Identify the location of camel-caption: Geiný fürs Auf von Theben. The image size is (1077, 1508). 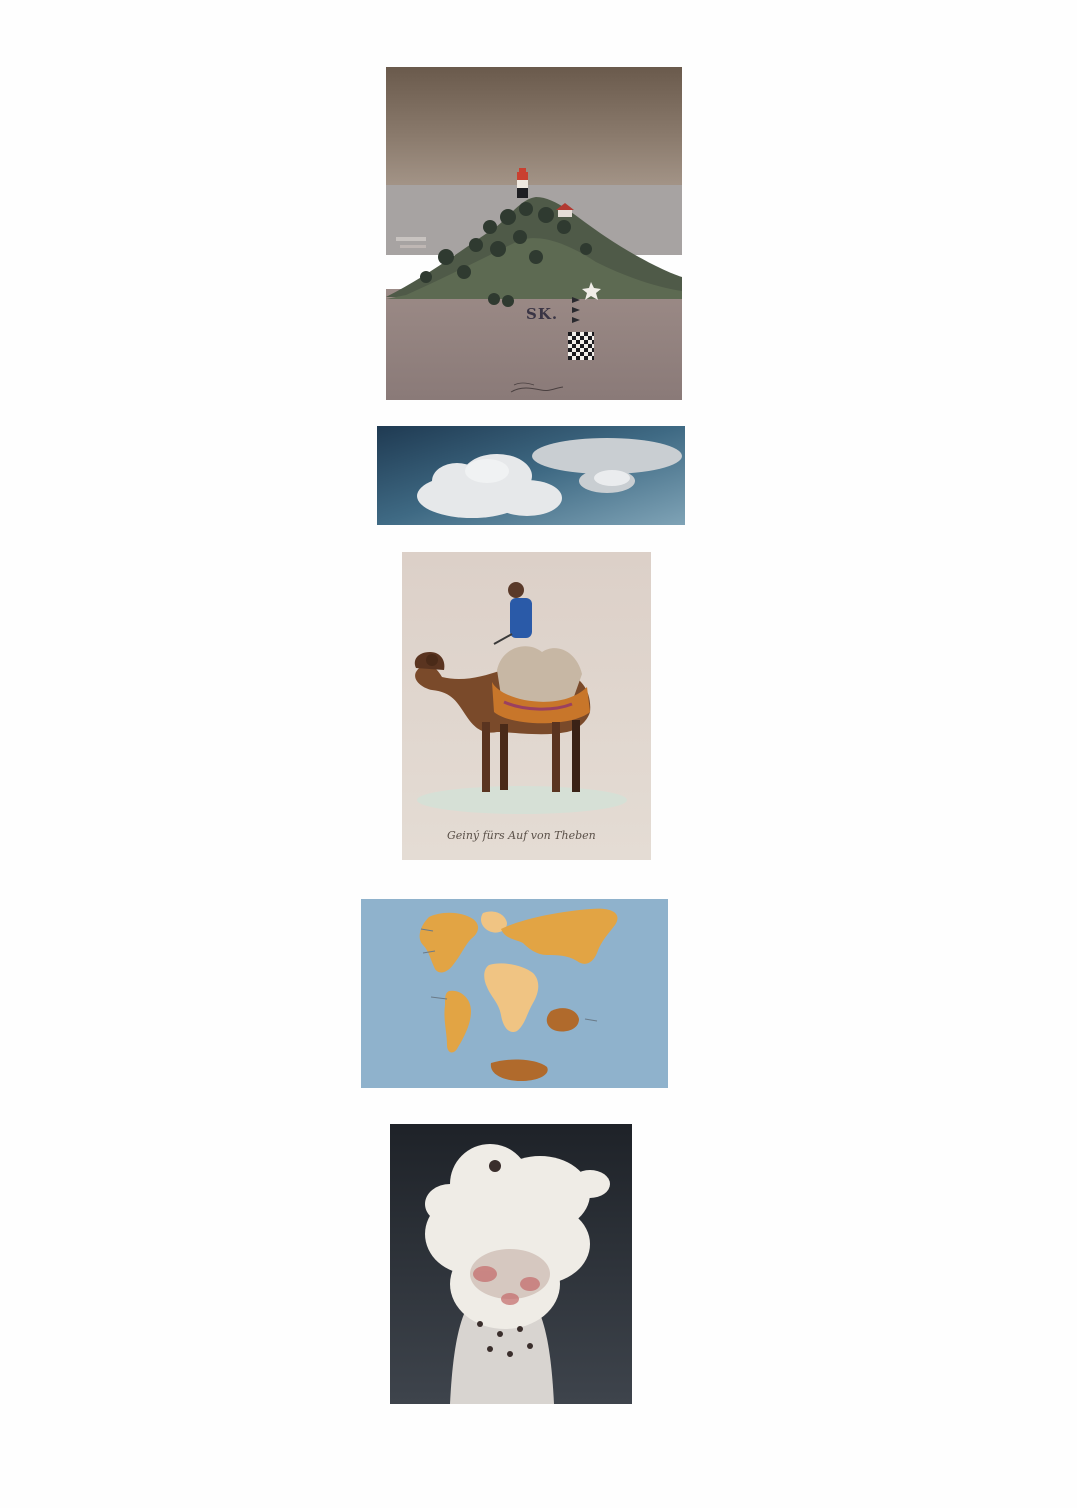
(521, 835).